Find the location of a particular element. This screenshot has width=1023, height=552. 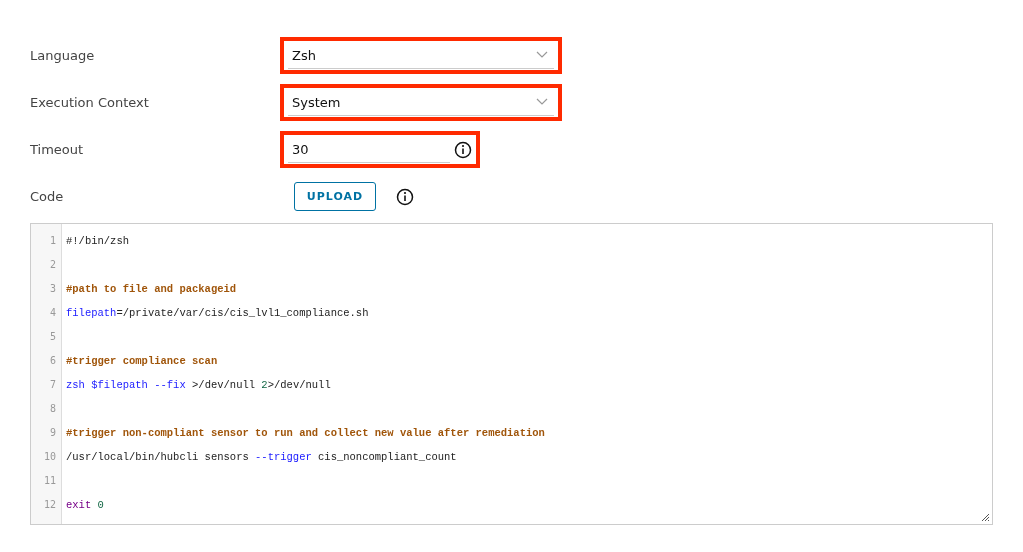

line-number: 5 is located at coordinates (52, 337).